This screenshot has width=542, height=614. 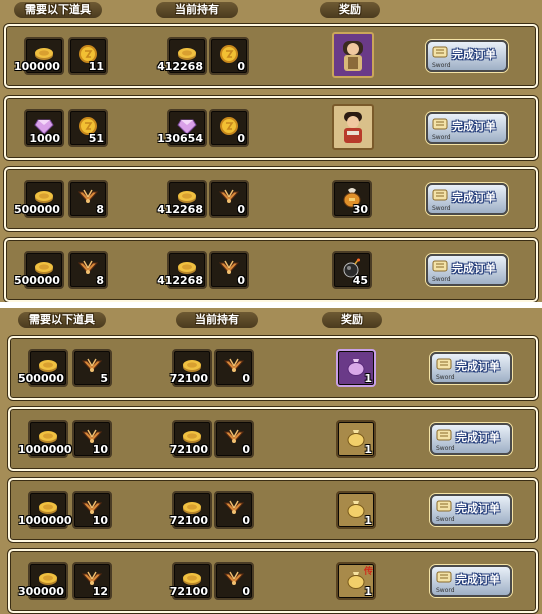 I want to click on required-item-slot: 11, so click(x=88, y=56).